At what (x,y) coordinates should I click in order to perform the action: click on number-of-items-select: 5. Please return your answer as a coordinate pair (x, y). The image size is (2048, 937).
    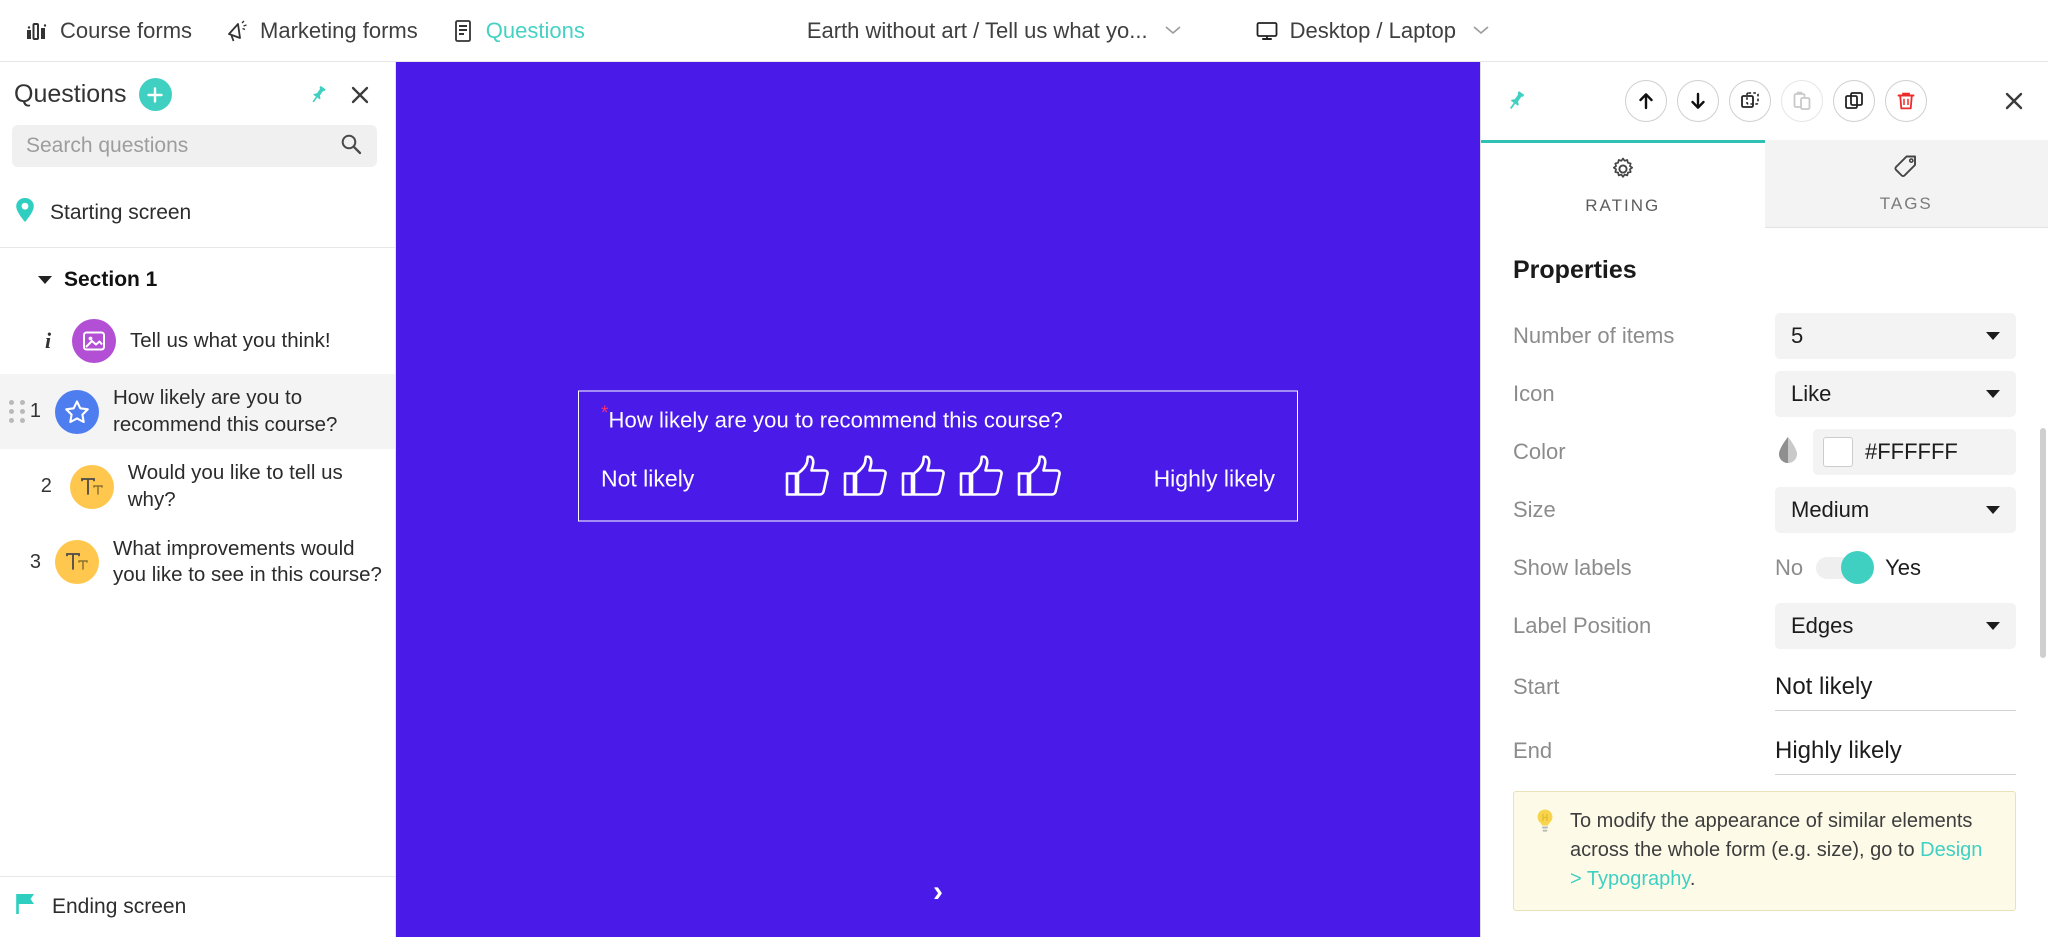
    Looking at the image, I should click on (1895, 336).